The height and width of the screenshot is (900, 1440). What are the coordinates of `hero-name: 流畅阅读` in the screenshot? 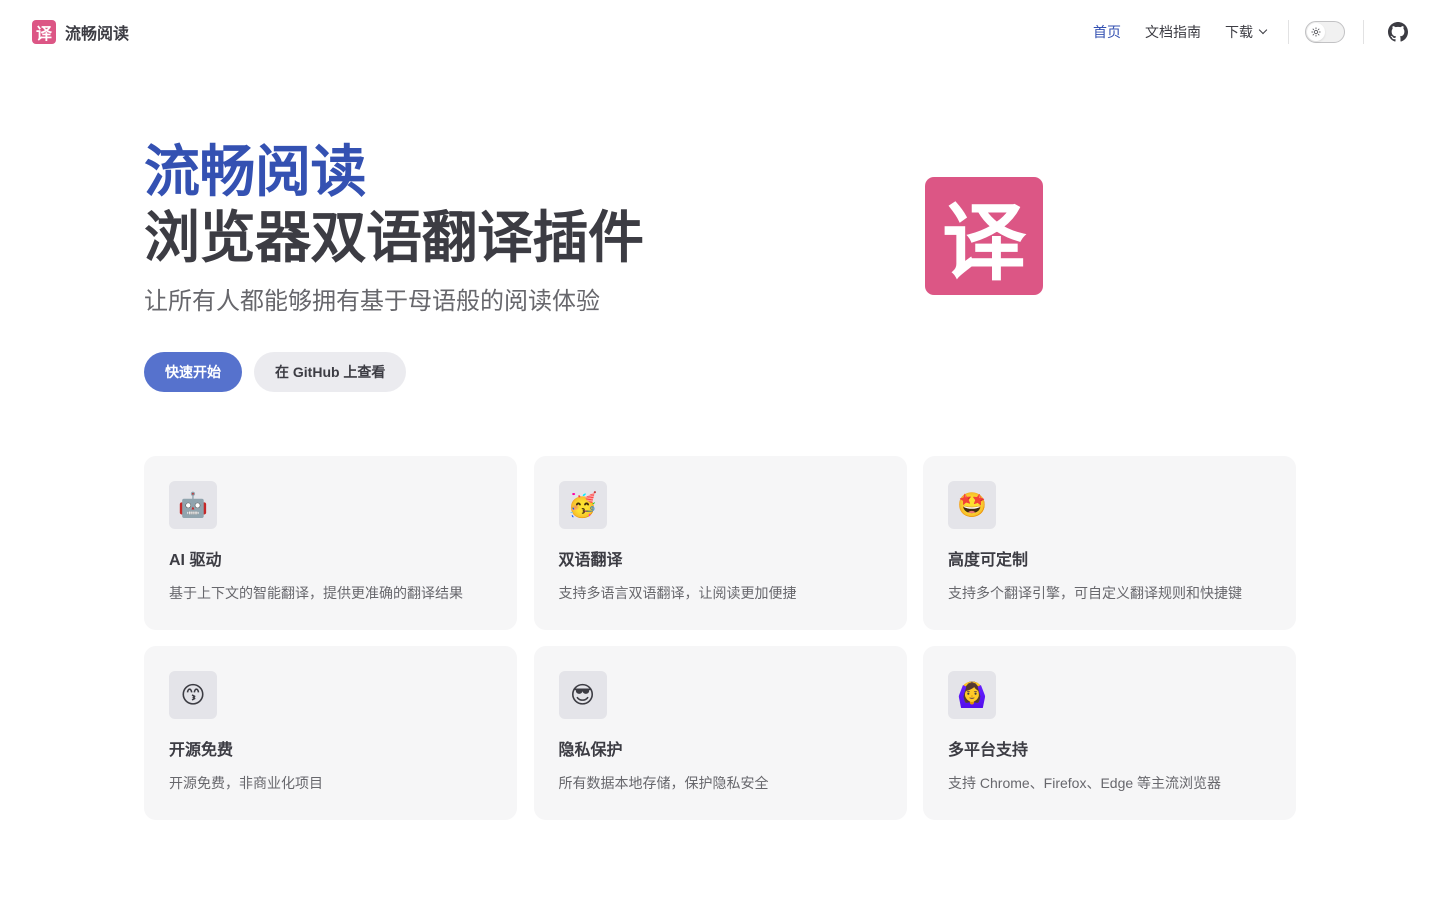 It's located at (255, 171).